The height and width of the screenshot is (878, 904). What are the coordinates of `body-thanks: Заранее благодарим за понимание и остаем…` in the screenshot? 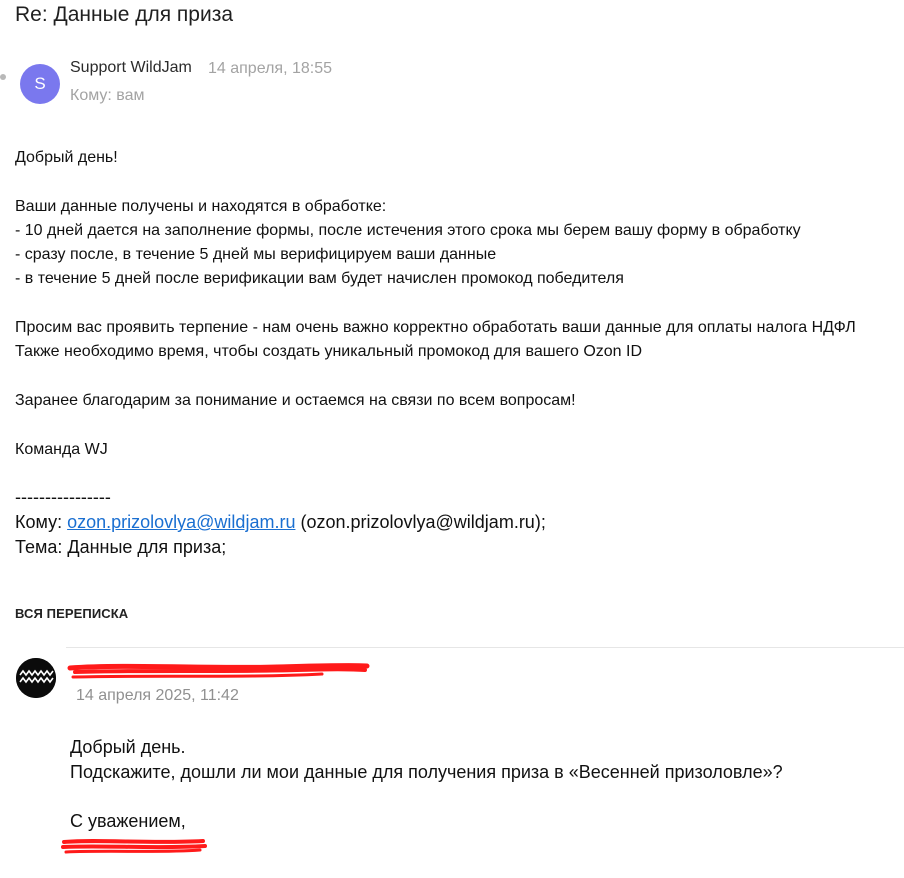 It's located at (295, 400).